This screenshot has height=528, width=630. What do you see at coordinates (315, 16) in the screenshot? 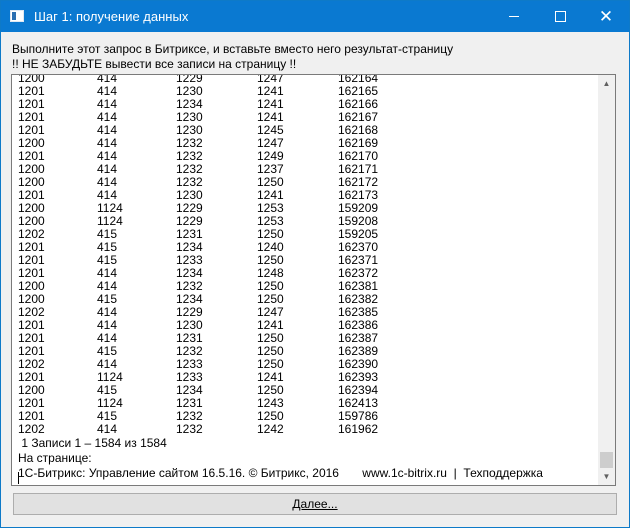
I see `title-bar: Шаг 1: получение данных ✕` at bounding box center [315, 16].